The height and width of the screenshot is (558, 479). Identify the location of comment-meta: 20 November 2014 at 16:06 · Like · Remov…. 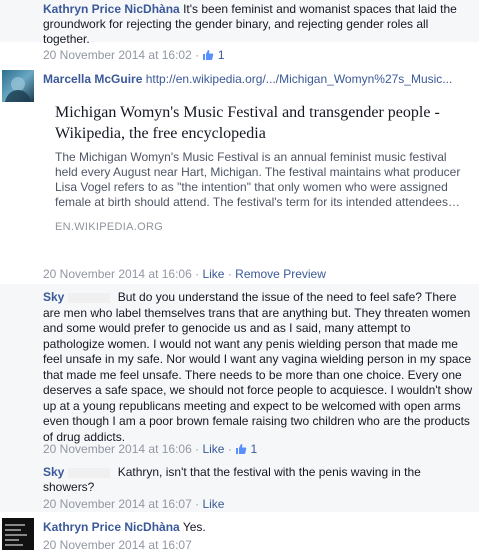
(184, 274).